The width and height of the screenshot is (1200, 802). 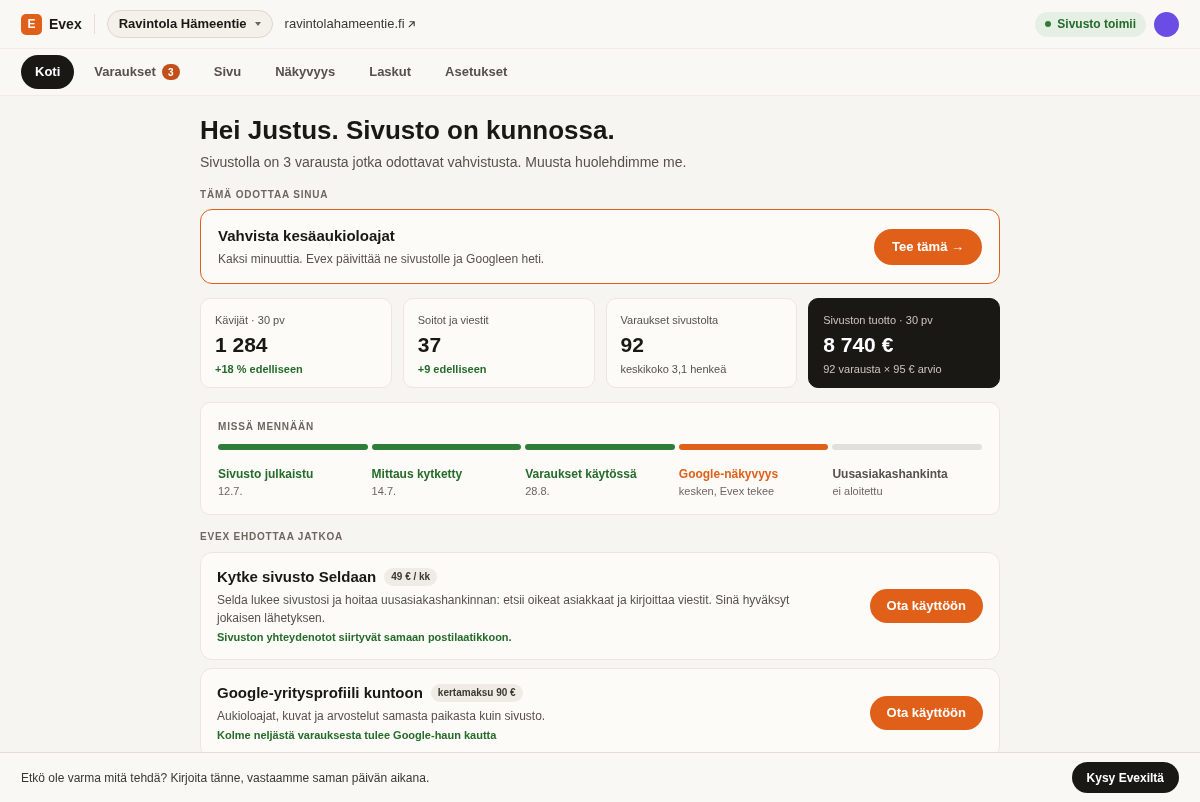 I want to click on task-text: Kaksi minuuttia. Evex päivittää ne sivustolle ja Googleen heti., so click(x=382, y=260).